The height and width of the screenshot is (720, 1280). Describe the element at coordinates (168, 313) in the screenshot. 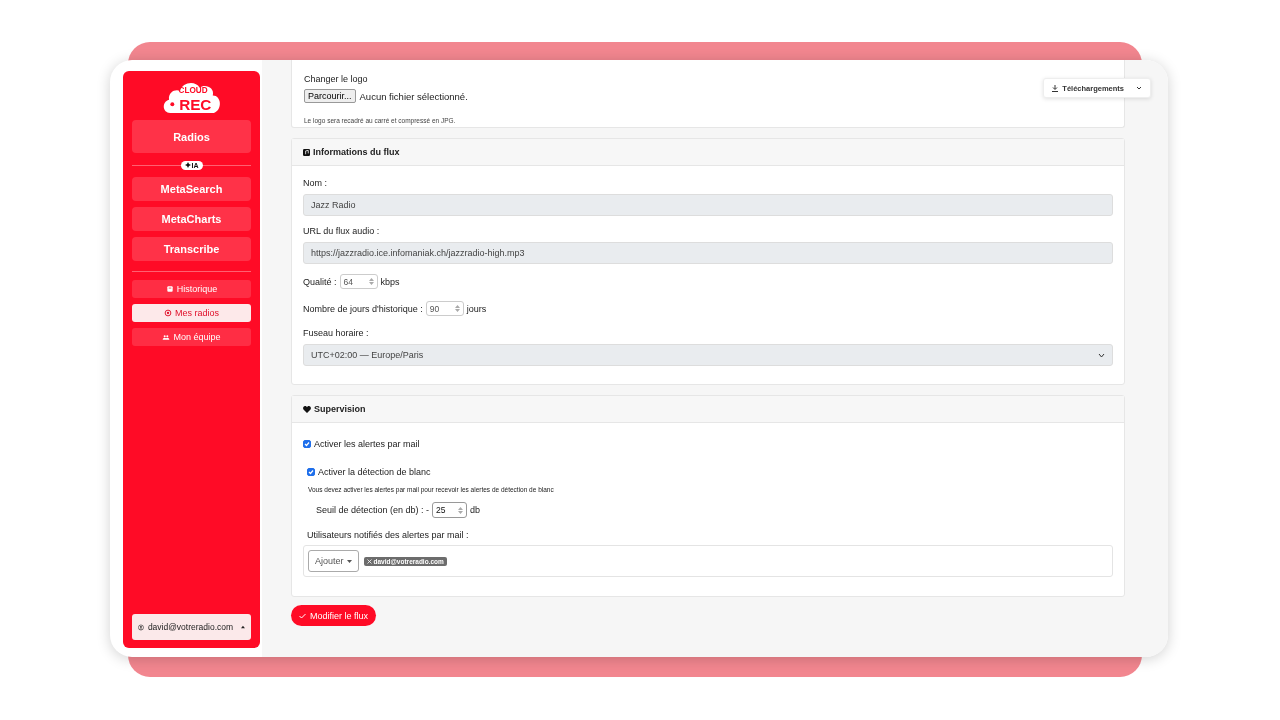

I see `target-icon` at that location.